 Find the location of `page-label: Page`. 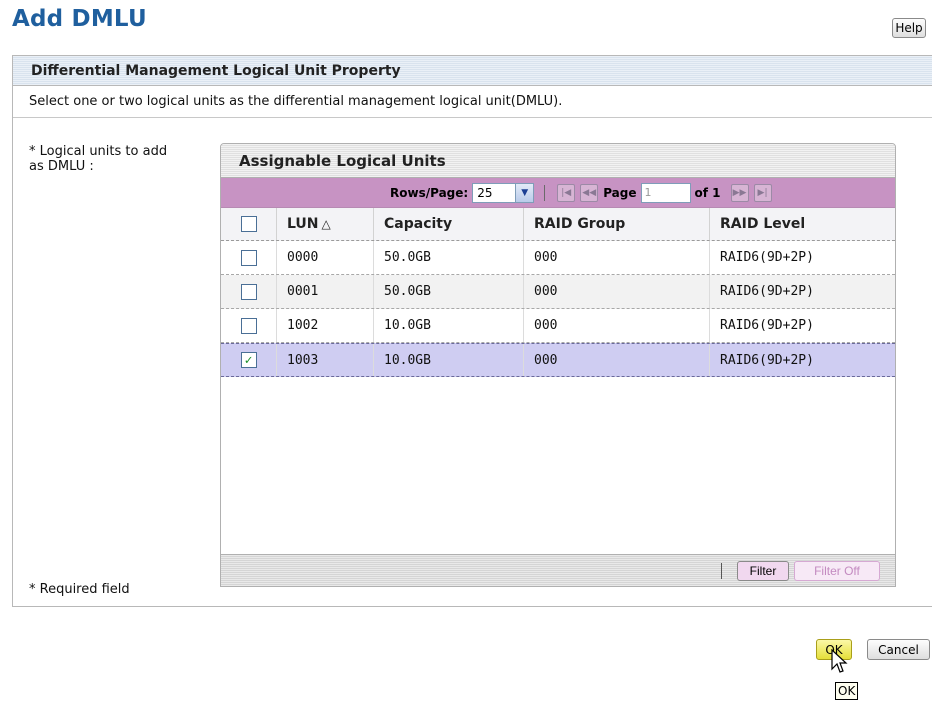

page-label: Page is located at coordinates (620, 192).